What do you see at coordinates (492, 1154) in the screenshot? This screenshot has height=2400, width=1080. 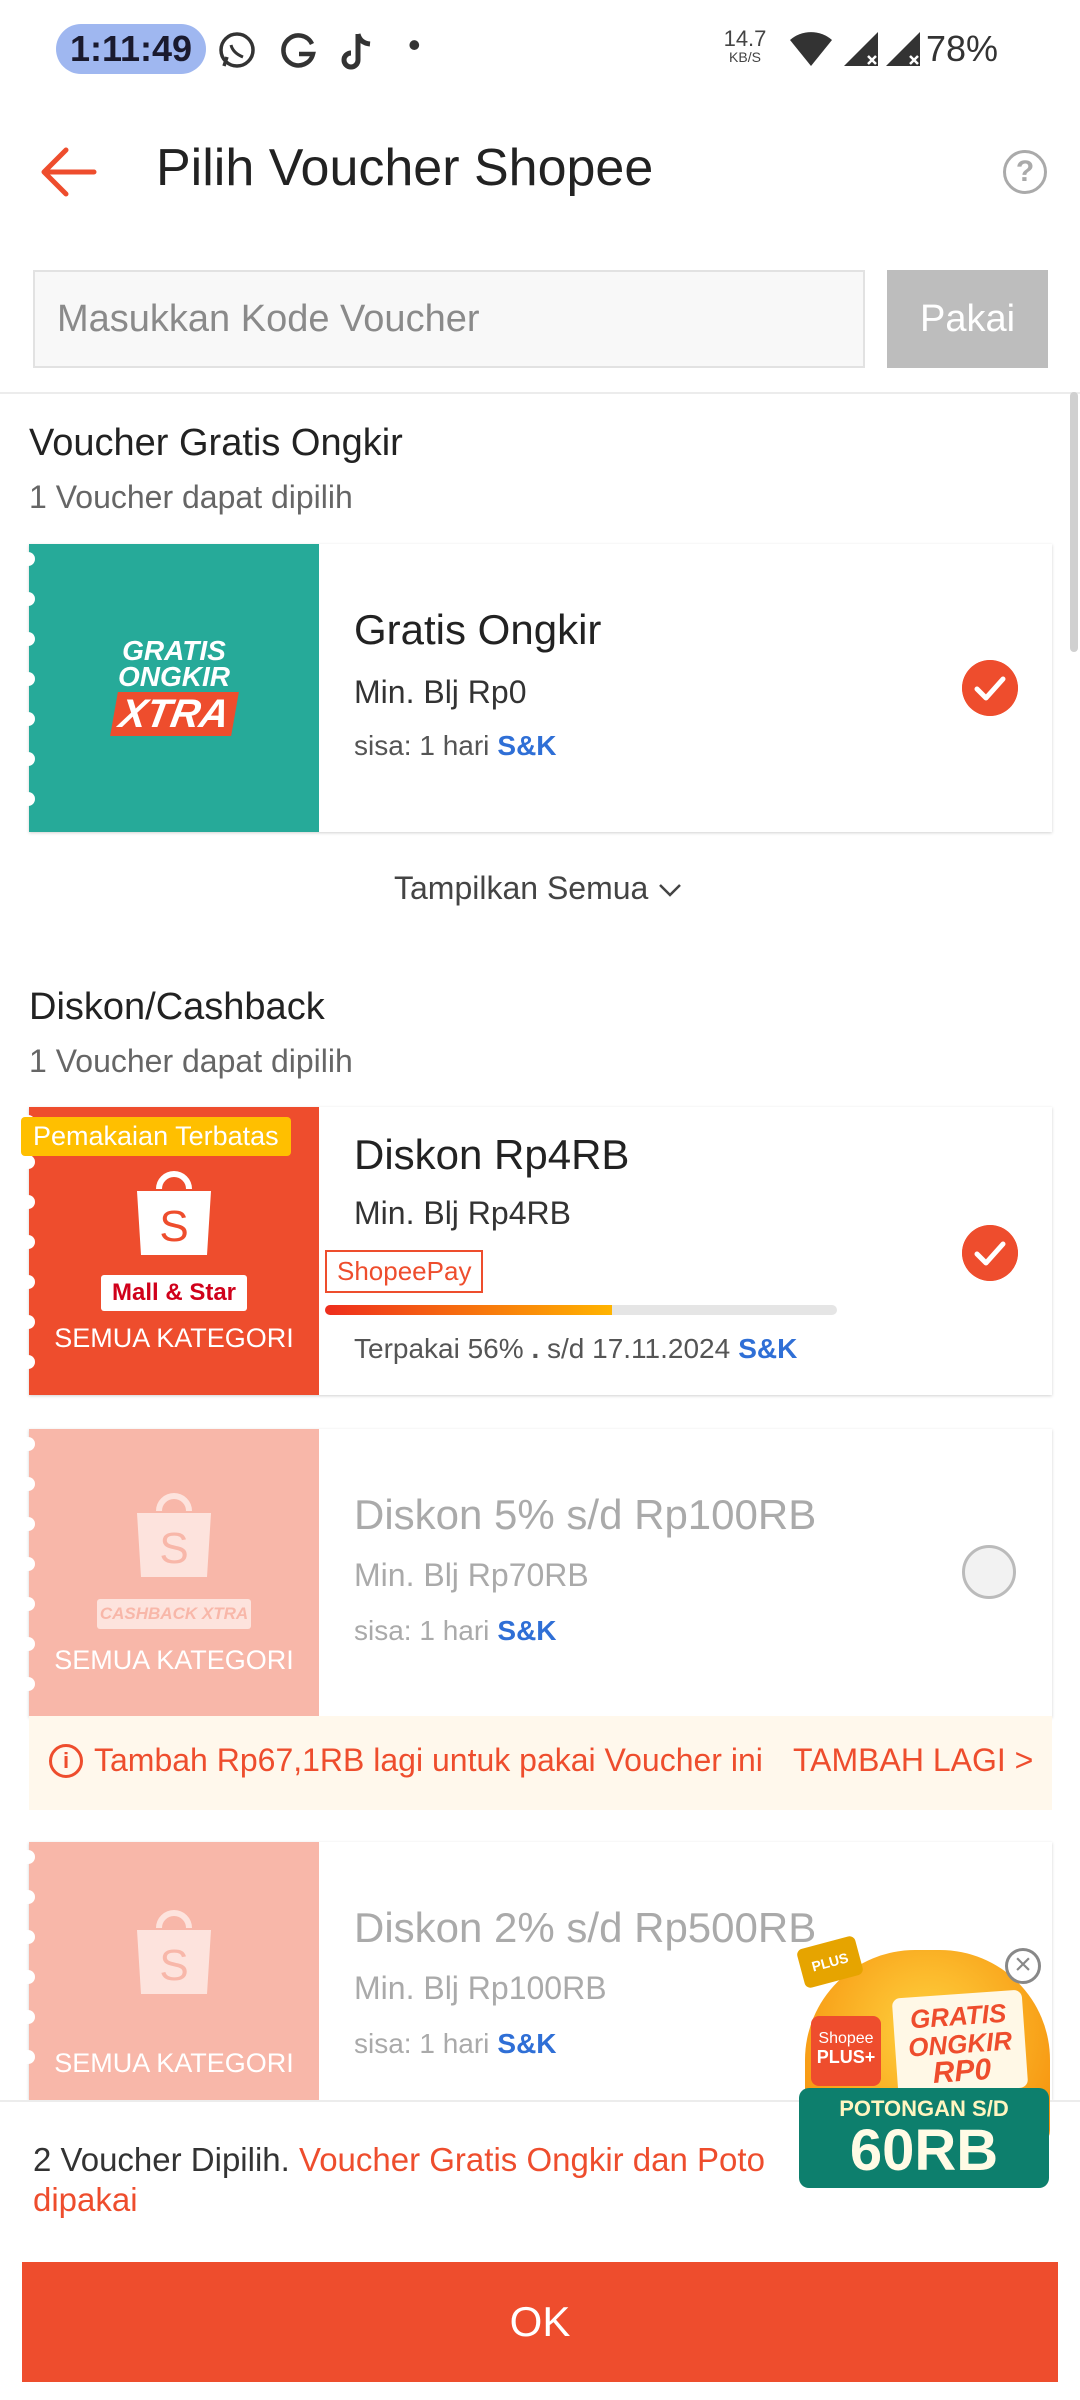 I see `voucher-title: Diskon Rp4RB` at bounding box center [492, 1154].